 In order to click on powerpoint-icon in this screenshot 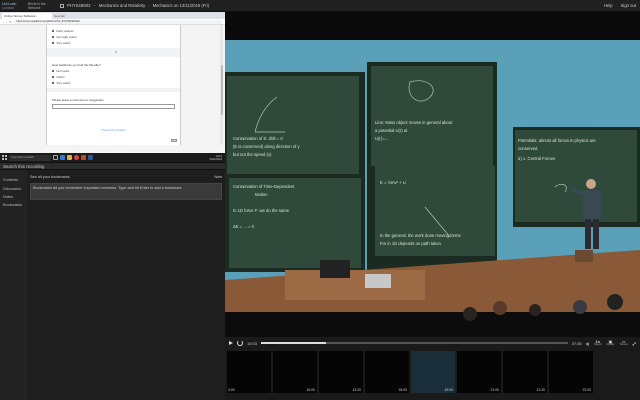, I will do `click(83, 157)`.